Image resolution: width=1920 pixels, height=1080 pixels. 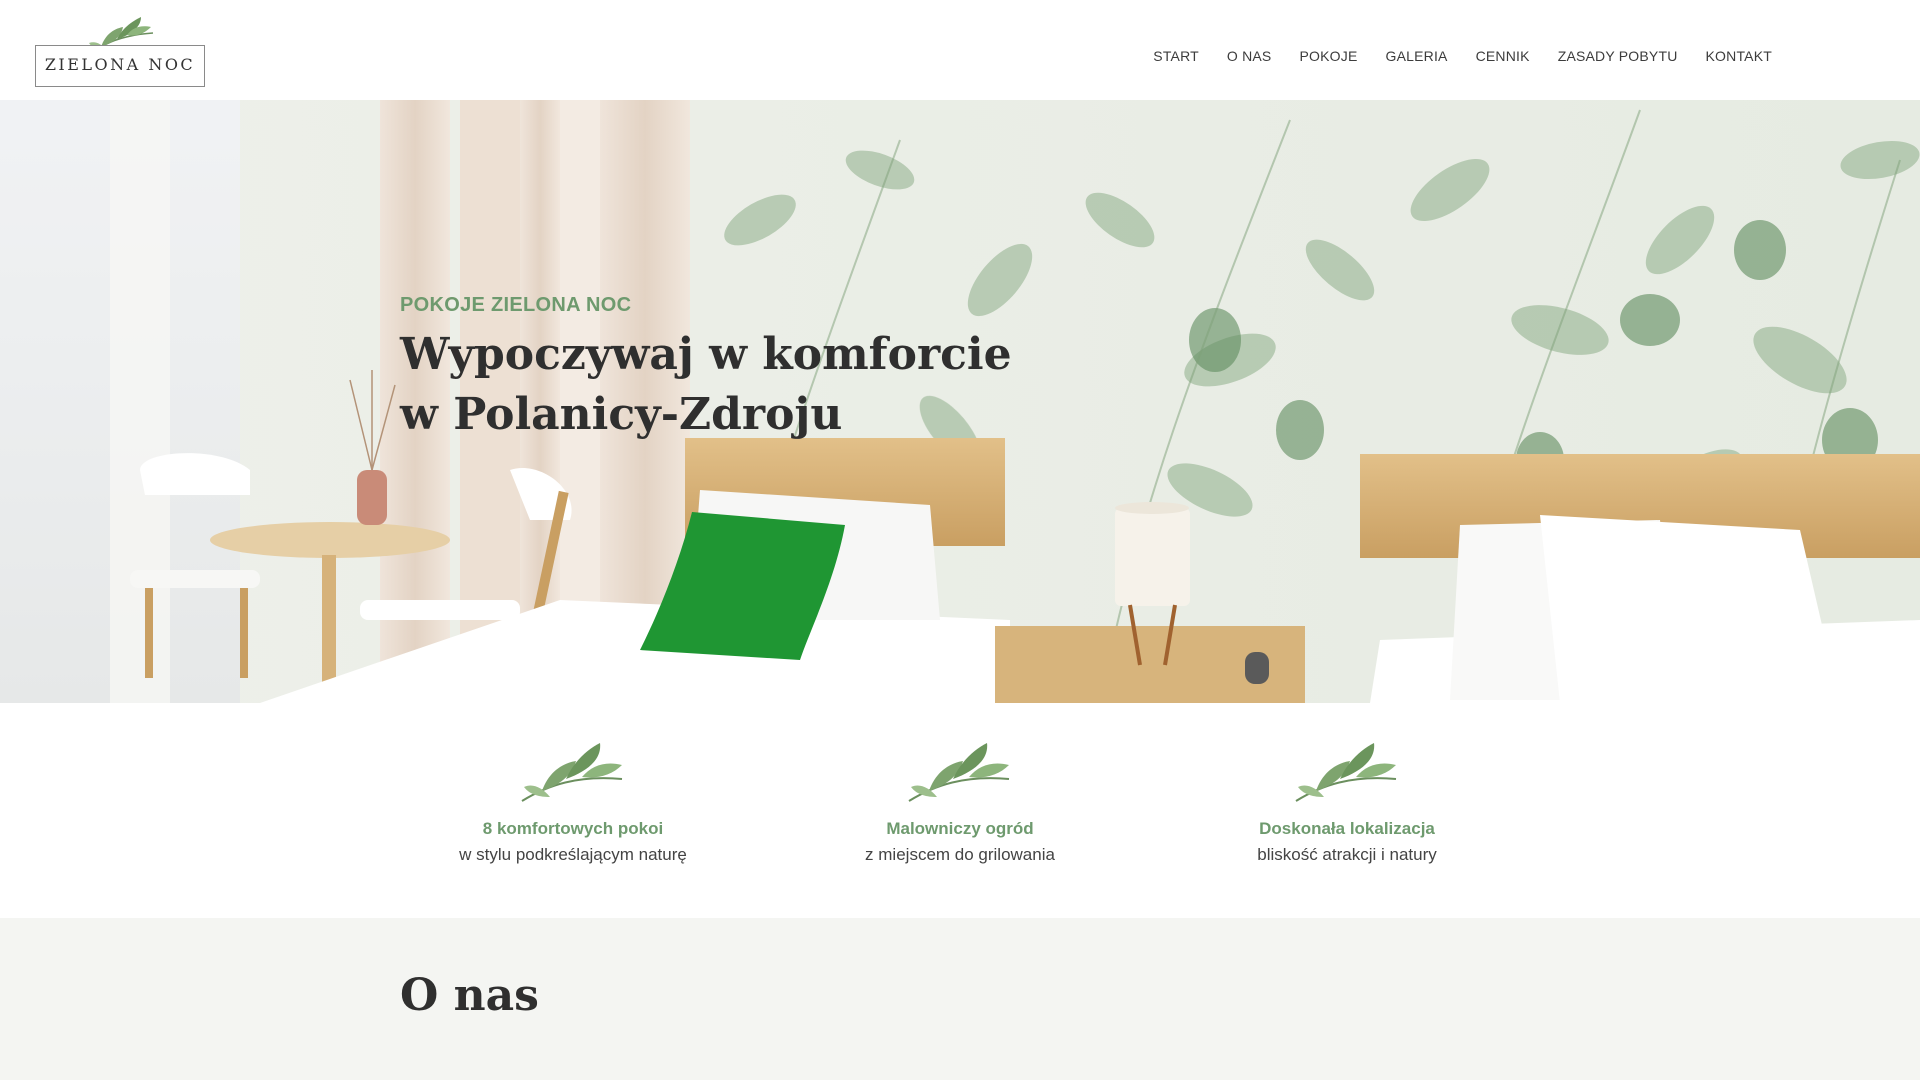 I want to click on hero-title-line-1: Wypoczywaj w komforcie, so click(x=706, y=354).